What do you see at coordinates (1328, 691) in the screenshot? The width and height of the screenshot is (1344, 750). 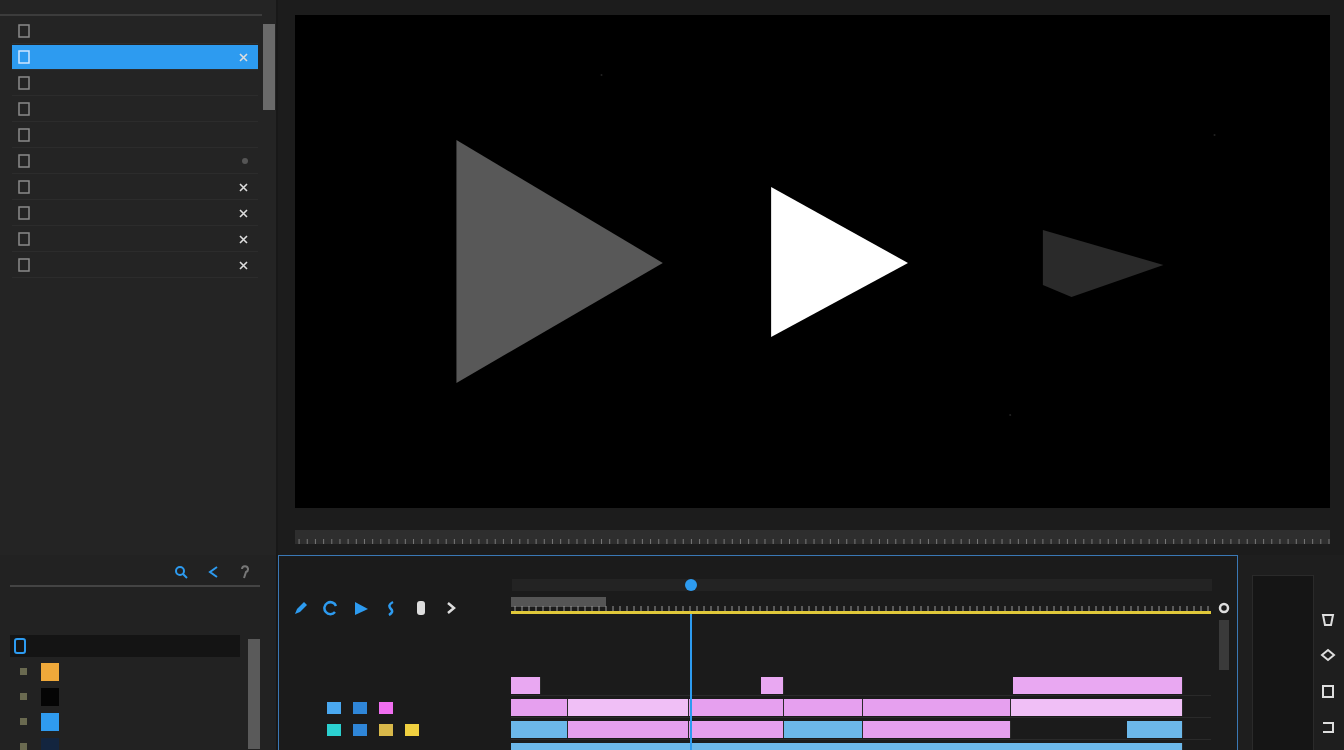 I see `copy-icon` at bounding box center [1328, 691].